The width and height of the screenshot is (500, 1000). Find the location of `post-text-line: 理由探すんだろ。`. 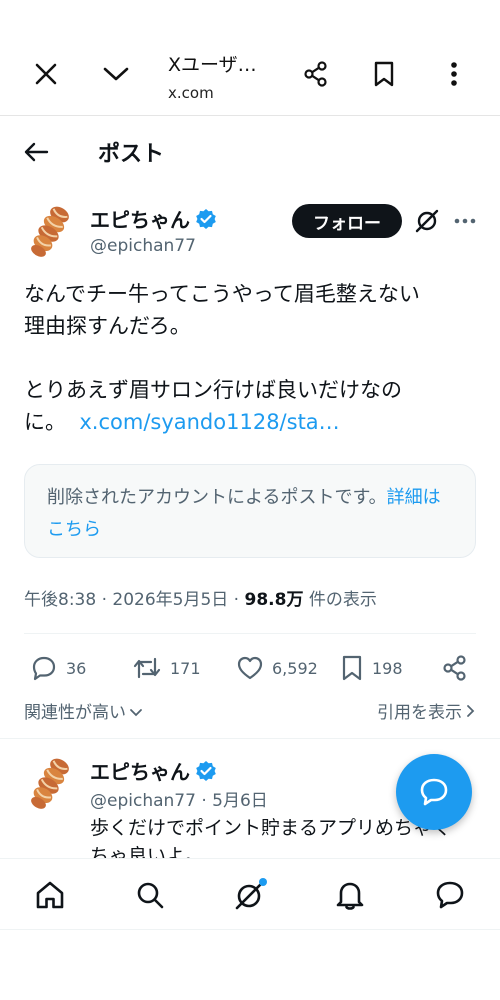

post-text-line: 理由探すんだろ。 is located at coordinates (107, 326).